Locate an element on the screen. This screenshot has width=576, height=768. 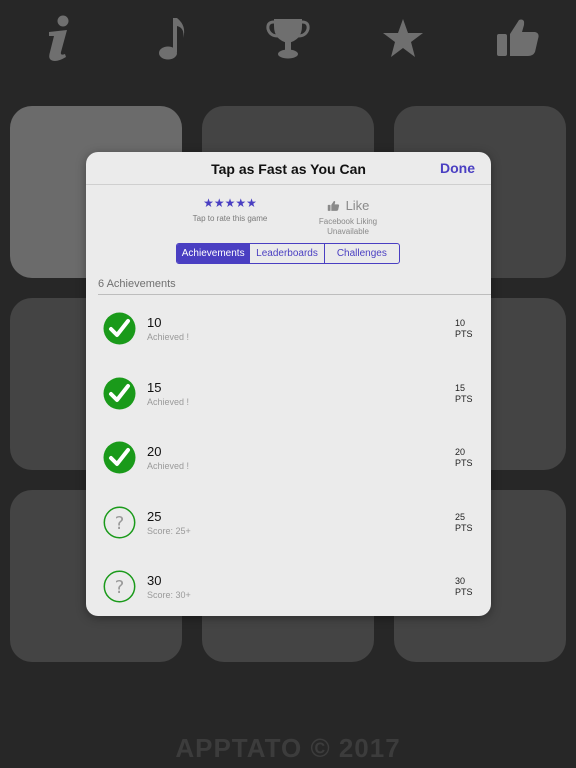
list-item: 20 Achieved ! 20 PTS is located at coordinates (288, 457).